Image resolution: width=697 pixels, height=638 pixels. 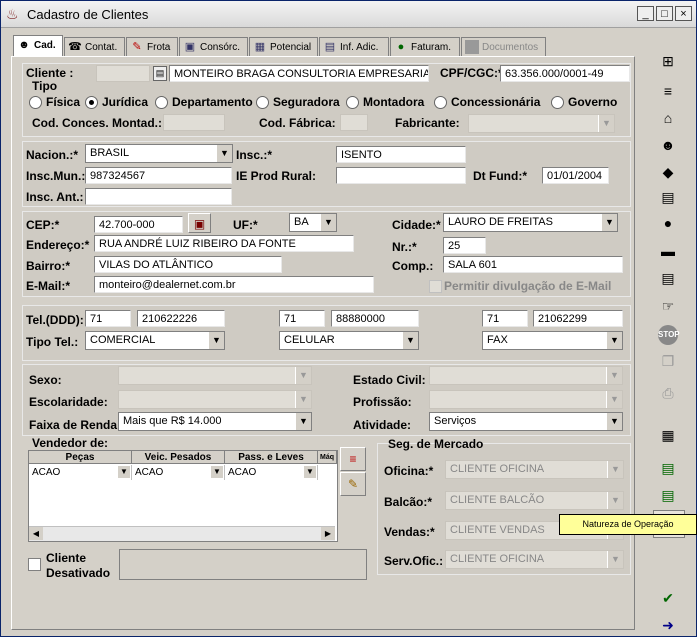 What do you see at coordinates (668, 118) in the screenshot?
I see `house-hand-icon: ⌂` at bounding box center [668, 118].